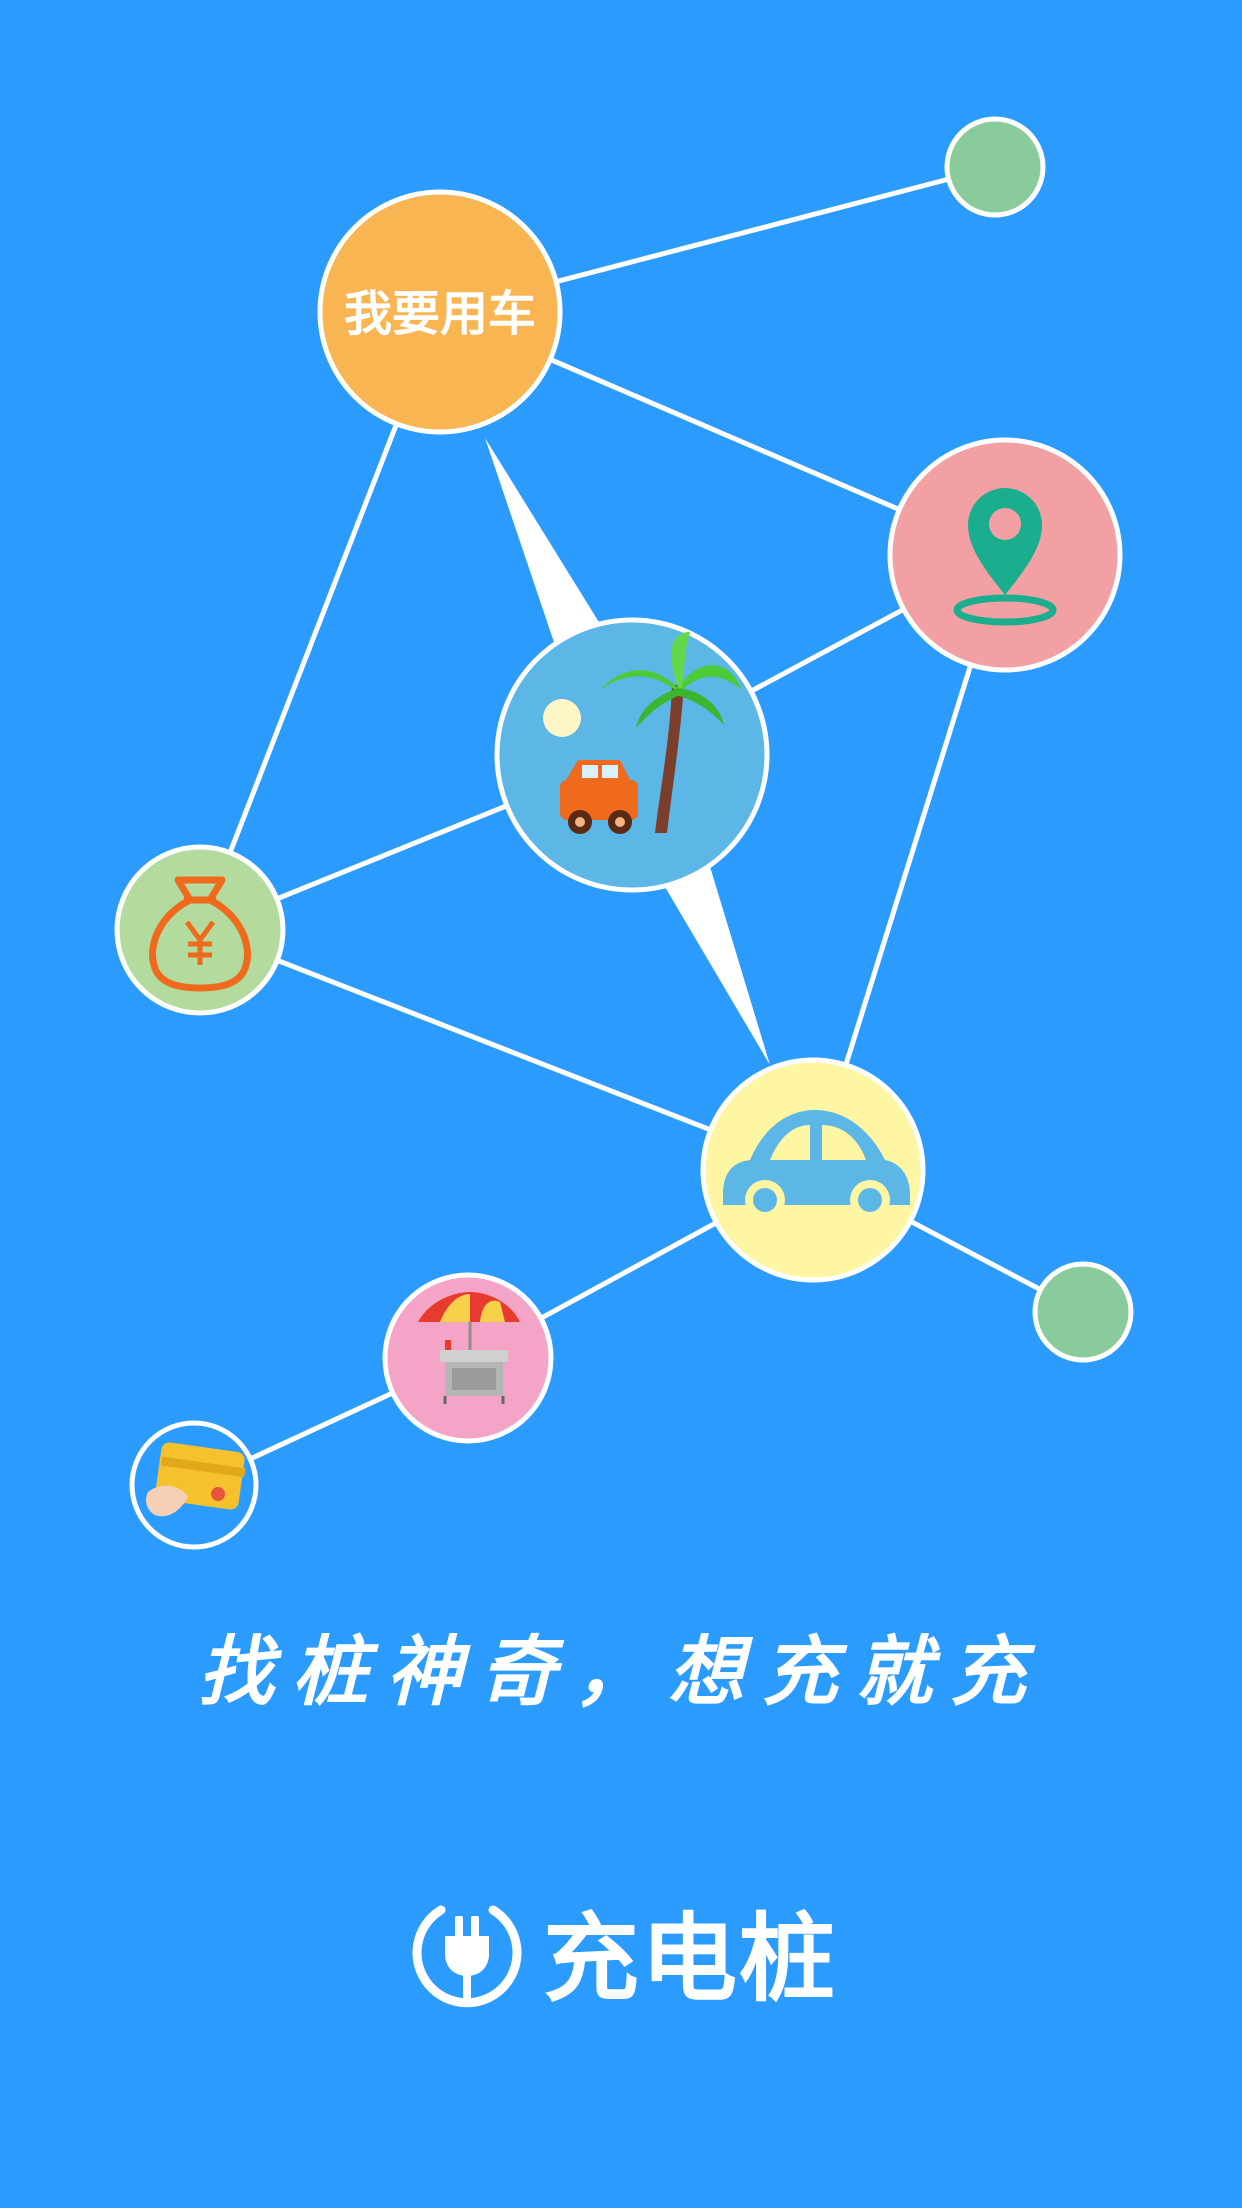 This screenshot has height=2208, width=1242. Describe the element at coordinates (690, 1958) in the screenshot. I see `brand-name: 充电桩` at that location.